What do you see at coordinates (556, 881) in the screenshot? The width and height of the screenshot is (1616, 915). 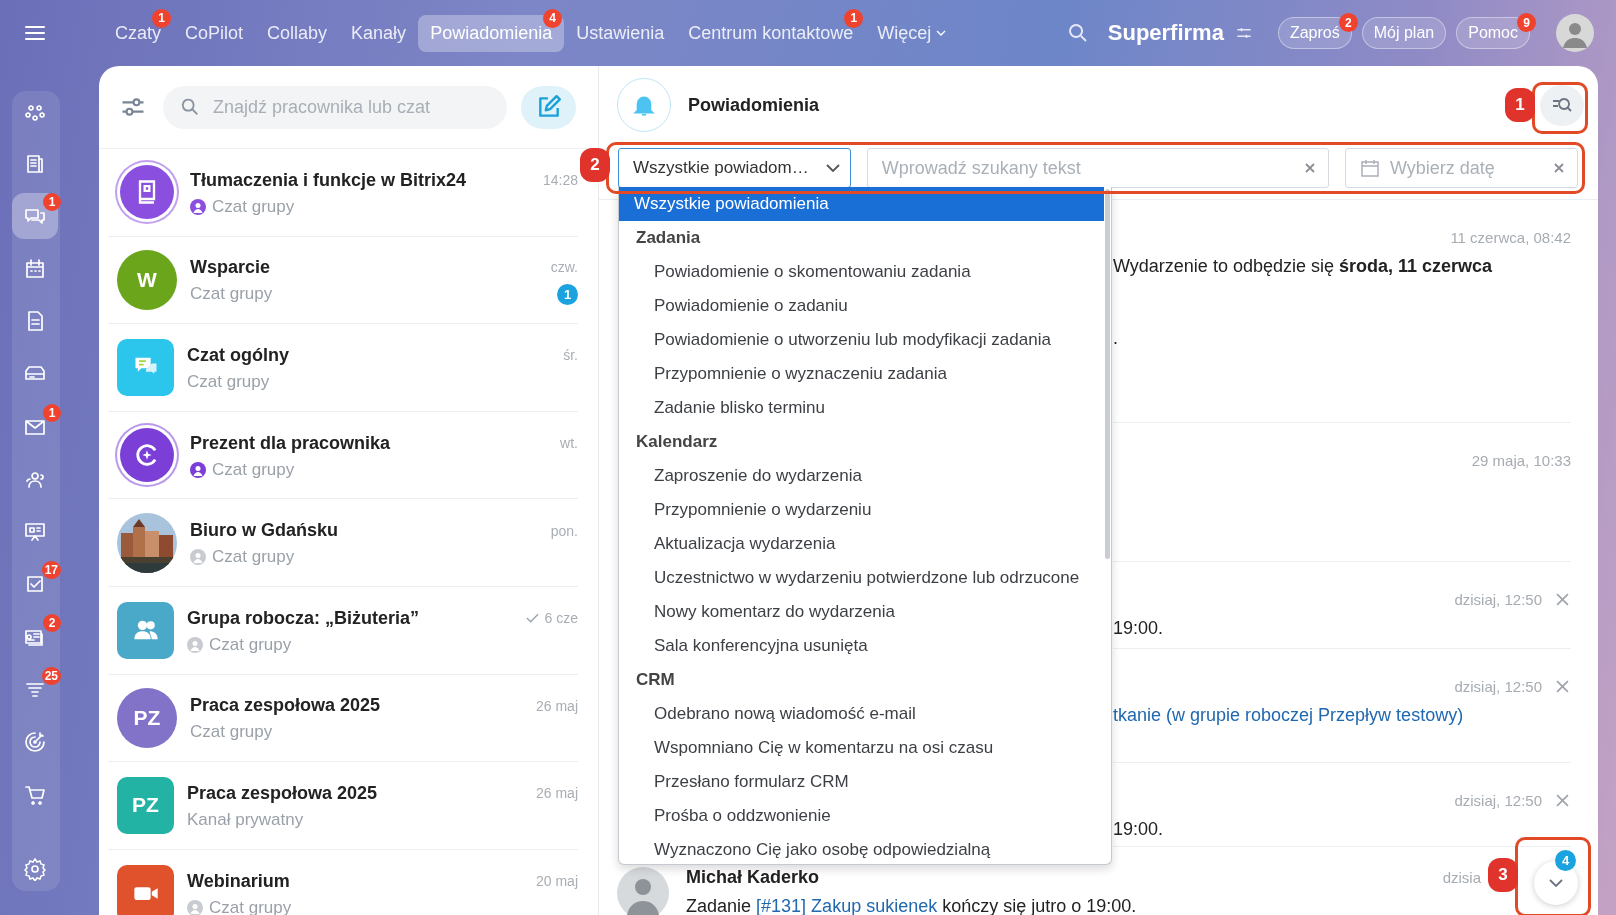 I see `chat-time: 20 maj` at bounding box center [556, 881].